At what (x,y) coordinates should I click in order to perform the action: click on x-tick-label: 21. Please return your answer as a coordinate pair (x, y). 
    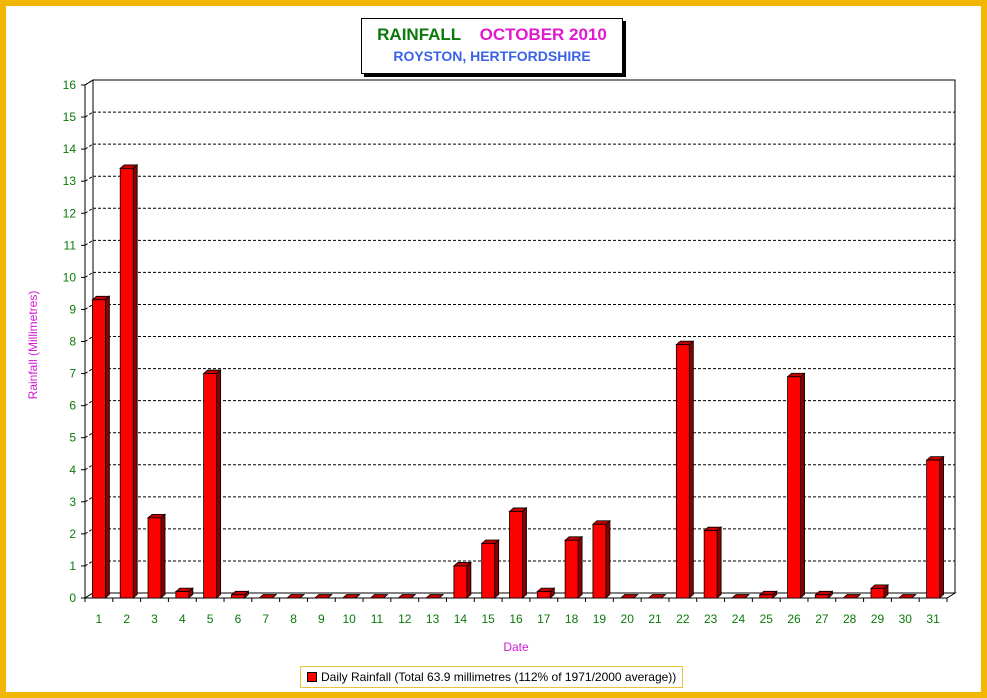
    Looking at the image, I should click on (655, 619).